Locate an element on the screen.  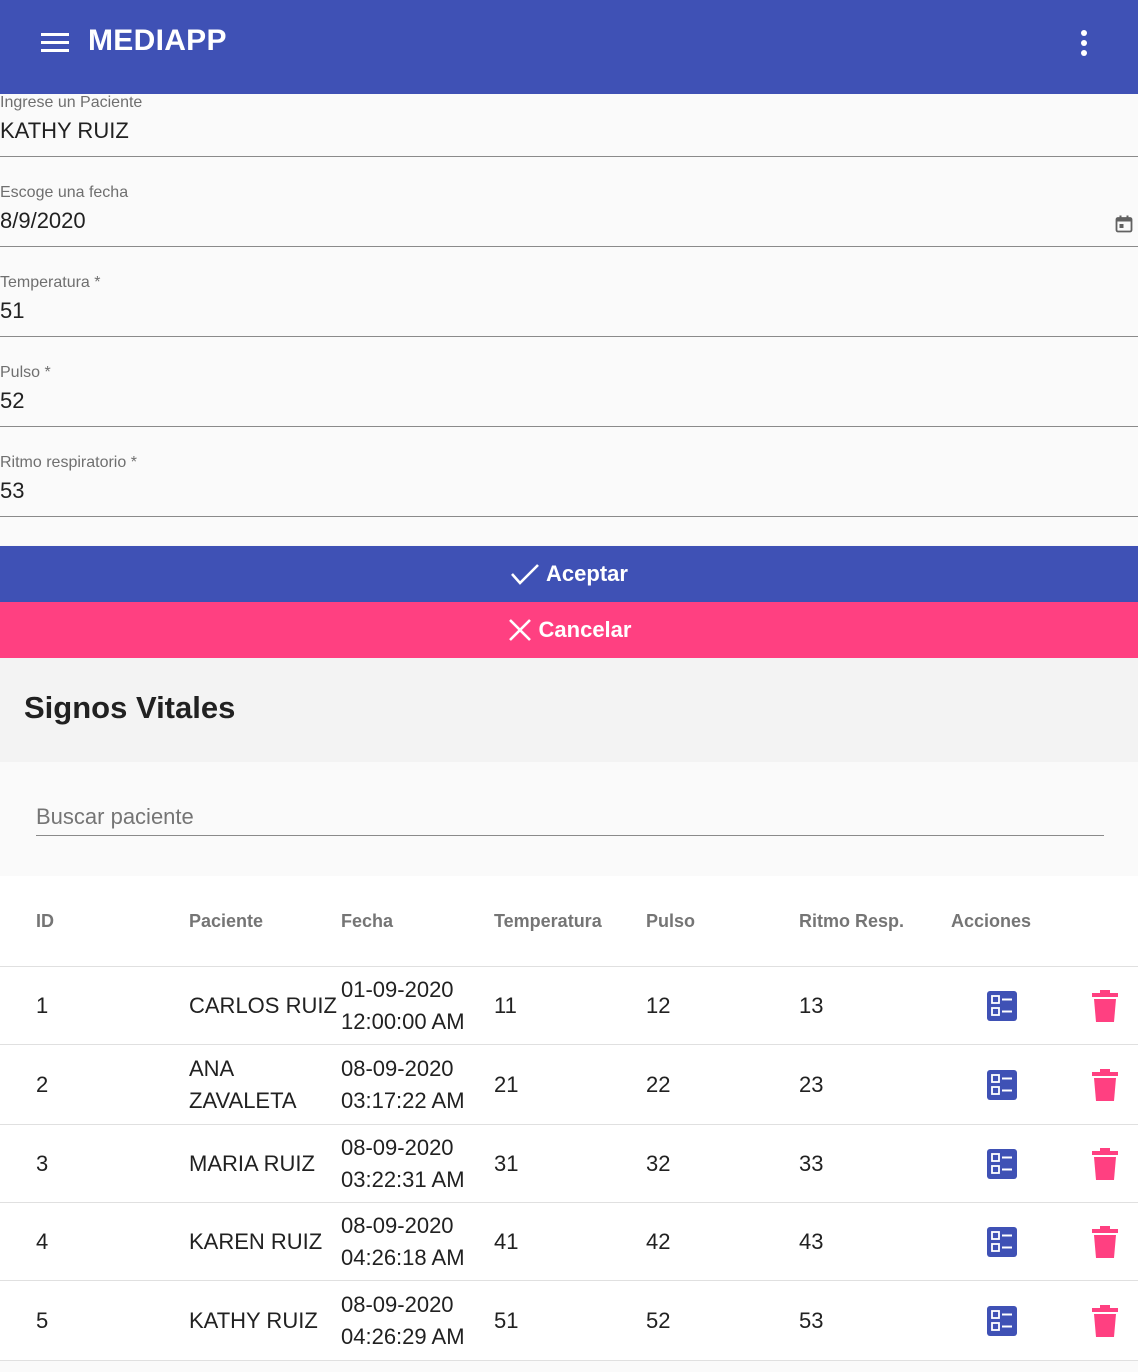
cell-id: 2 is located at coordinates (42, 1084).